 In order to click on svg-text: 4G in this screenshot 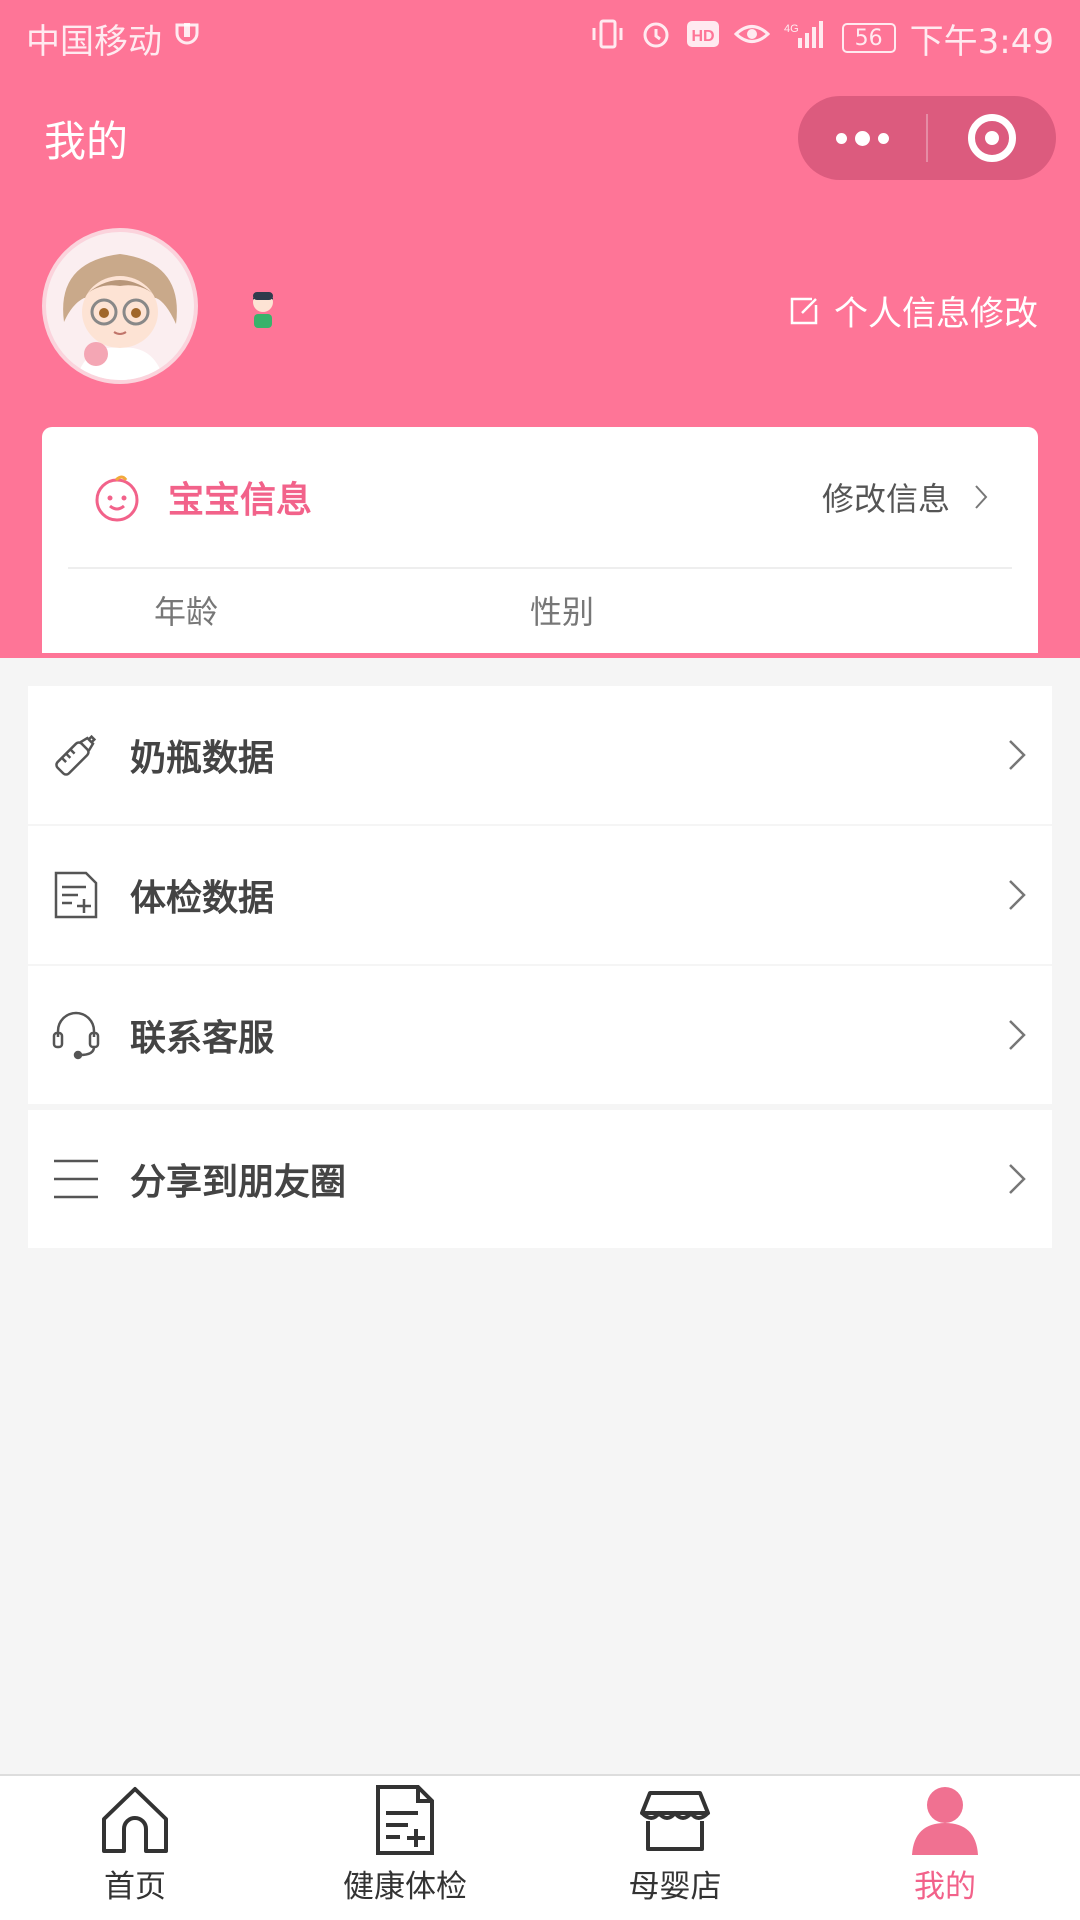, I will do `click(791, 29)`.